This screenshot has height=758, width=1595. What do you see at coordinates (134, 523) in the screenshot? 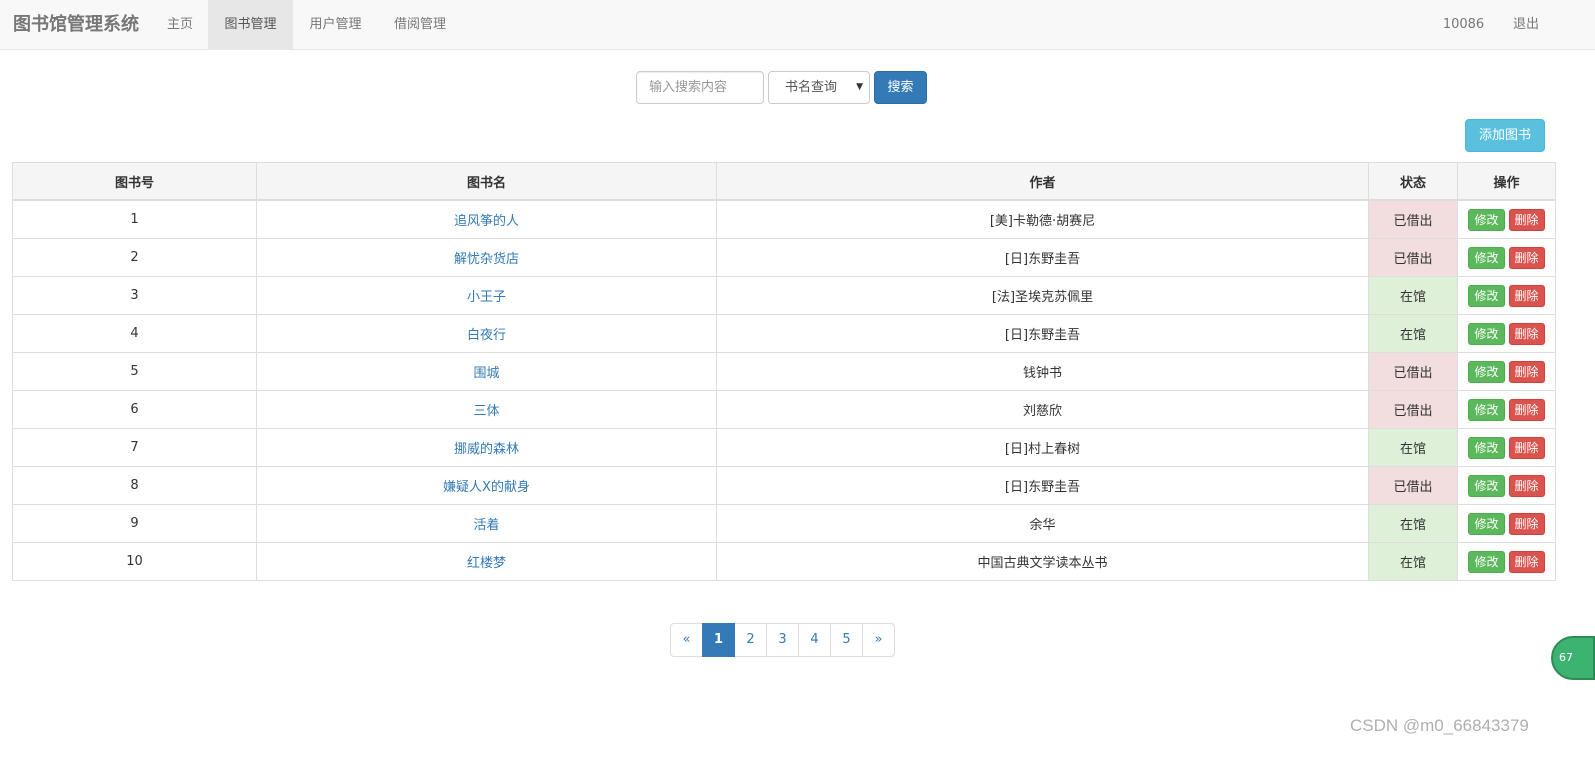
I see `book-id: 9` at bounding box center [134, 523].